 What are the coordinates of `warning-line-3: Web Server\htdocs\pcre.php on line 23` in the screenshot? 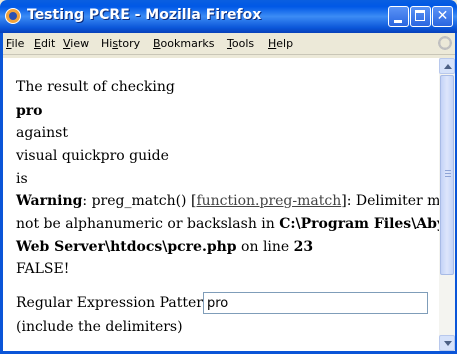 It's located at (164, 247).